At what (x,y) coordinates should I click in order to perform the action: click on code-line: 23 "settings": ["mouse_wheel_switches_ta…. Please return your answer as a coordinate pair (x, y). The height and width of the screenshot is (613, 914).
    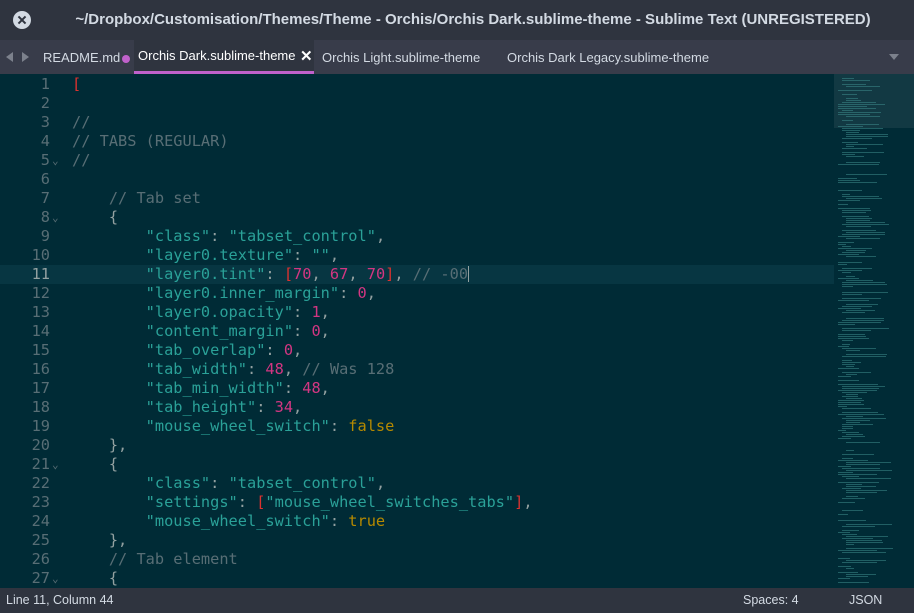
    Looking at the image, I should click on (417, 502).